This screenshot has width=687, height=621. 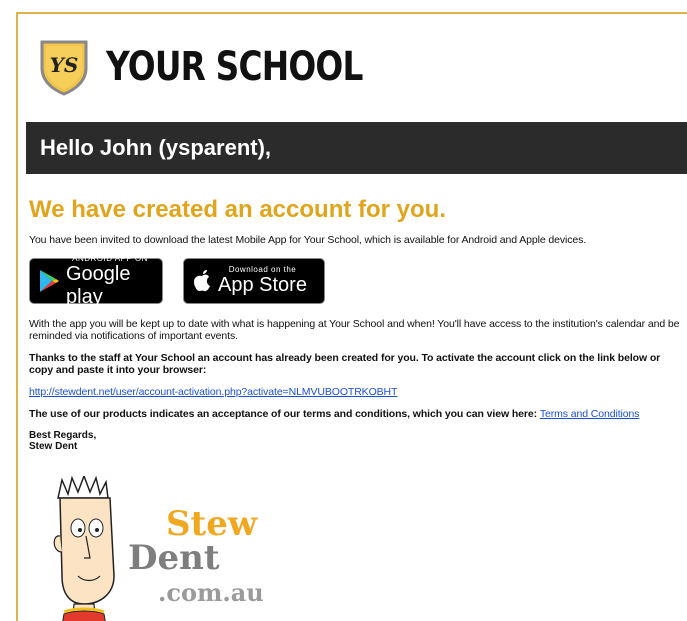 What do you see at coordinates (110, 258) in the screenshot?
I see `google-badge-small: ANDROID APP ON` at bounding box center [110, 258].